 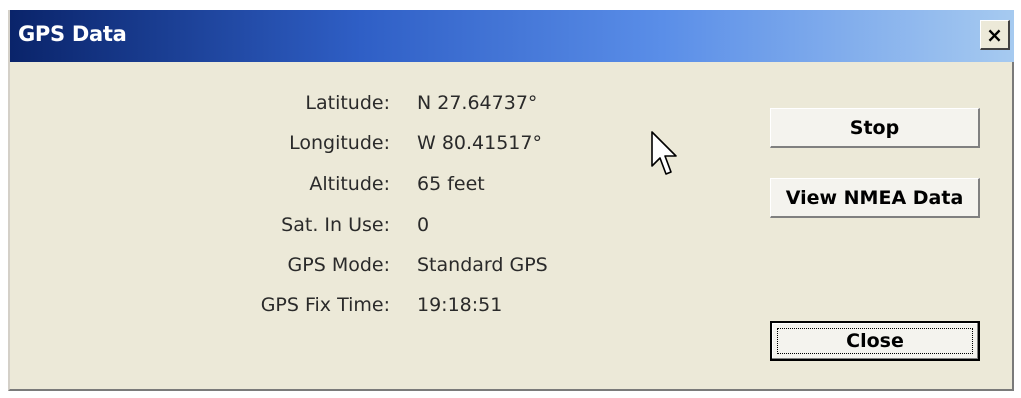 I want to click on window-title: GPS Data, so click(x=72, y=34).